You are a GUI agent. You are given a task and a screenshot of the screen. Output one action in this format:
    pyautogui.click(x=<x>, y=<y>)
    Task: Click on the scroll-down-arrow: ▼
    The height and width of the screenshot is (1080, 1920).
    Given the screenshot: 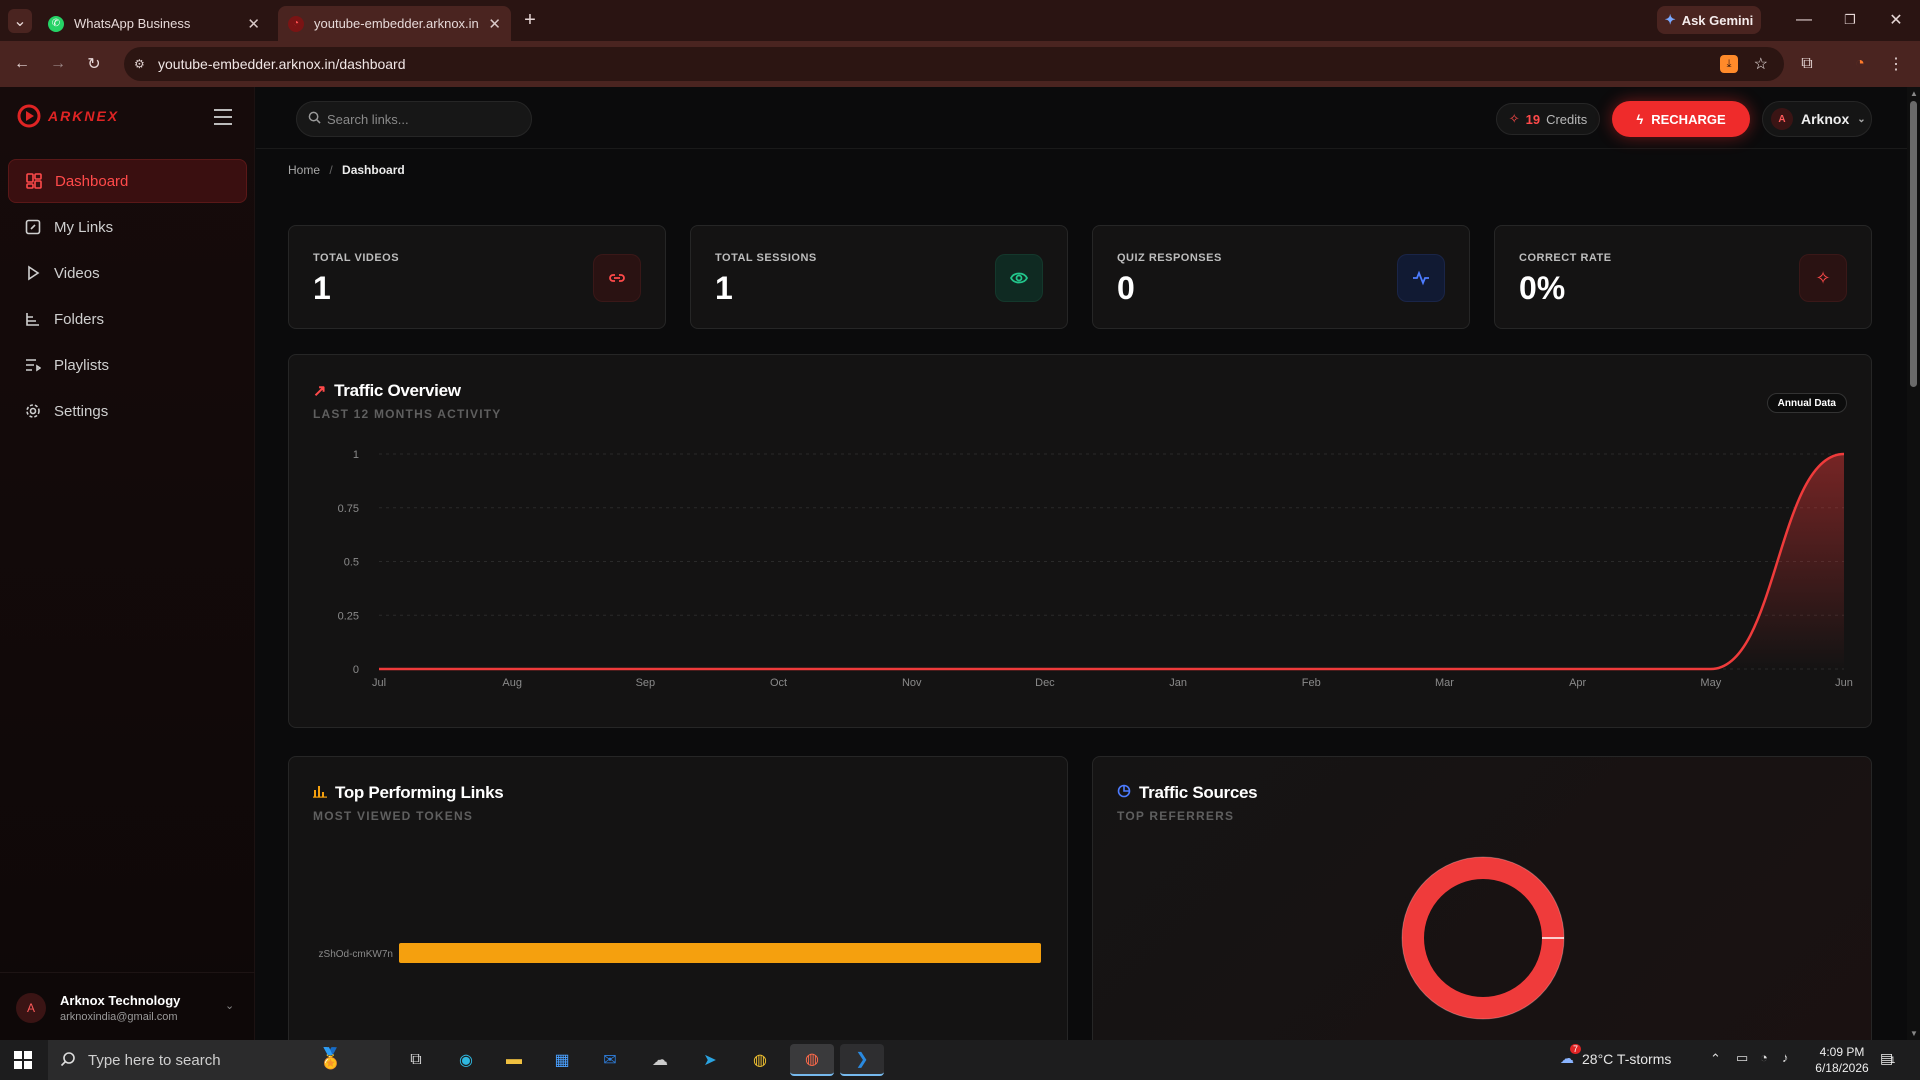 What is the action you would take?
    pyautogui.click(x=1914, y=1033)
    